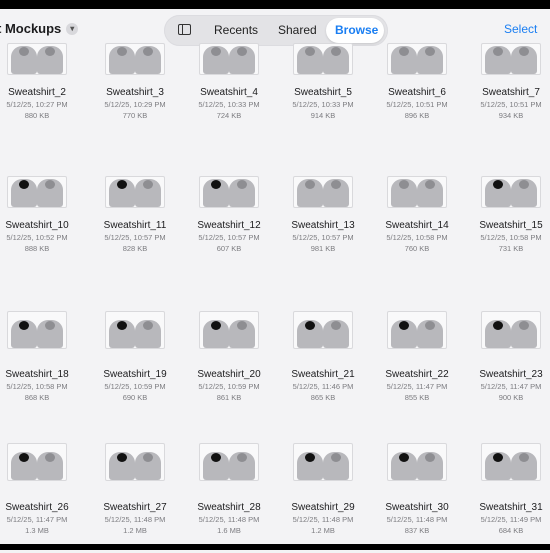 This screenshot has width=550, height=553. What do you see at coordinates (511, 374) in the screenshot?
I see `file-name: Sweatshirt_23` at bounding box center [511, 374].